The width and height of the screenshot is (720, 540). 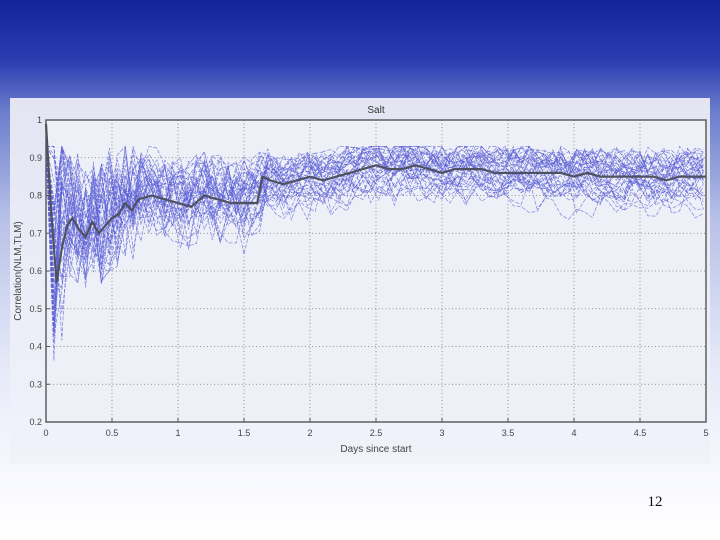 What do you see at coordinates (375, 449) in the screenshot?
I see `x-axis-label: Days since start` at bounding box center [375, 449].